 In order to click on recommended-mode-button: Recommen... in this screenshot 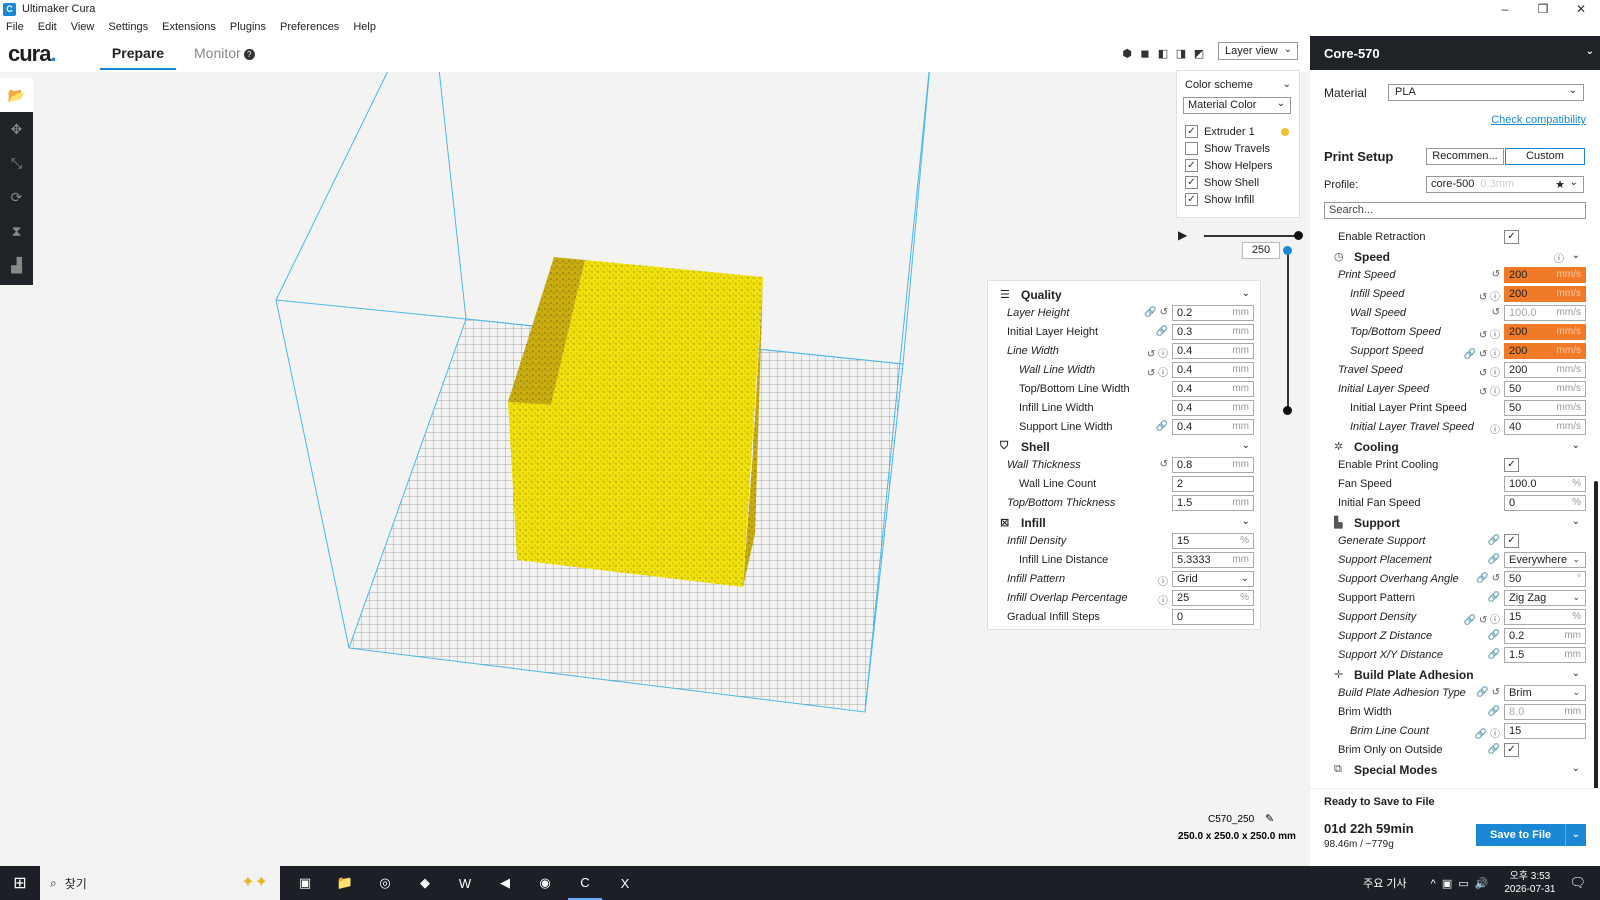, I will do `click(1465, 156)`.